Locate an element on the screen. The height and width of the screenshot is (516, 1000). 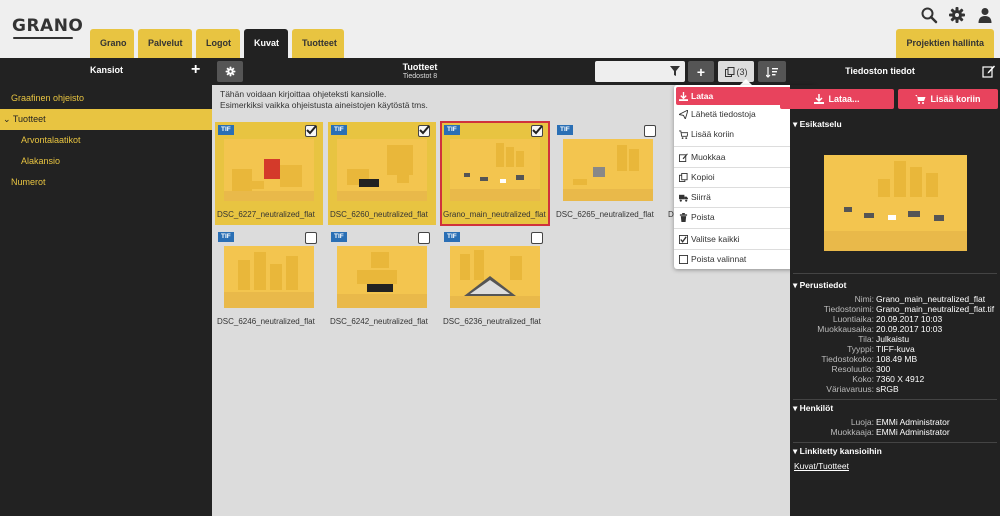
selection-count: (3) is located at coordinates (742, 71).